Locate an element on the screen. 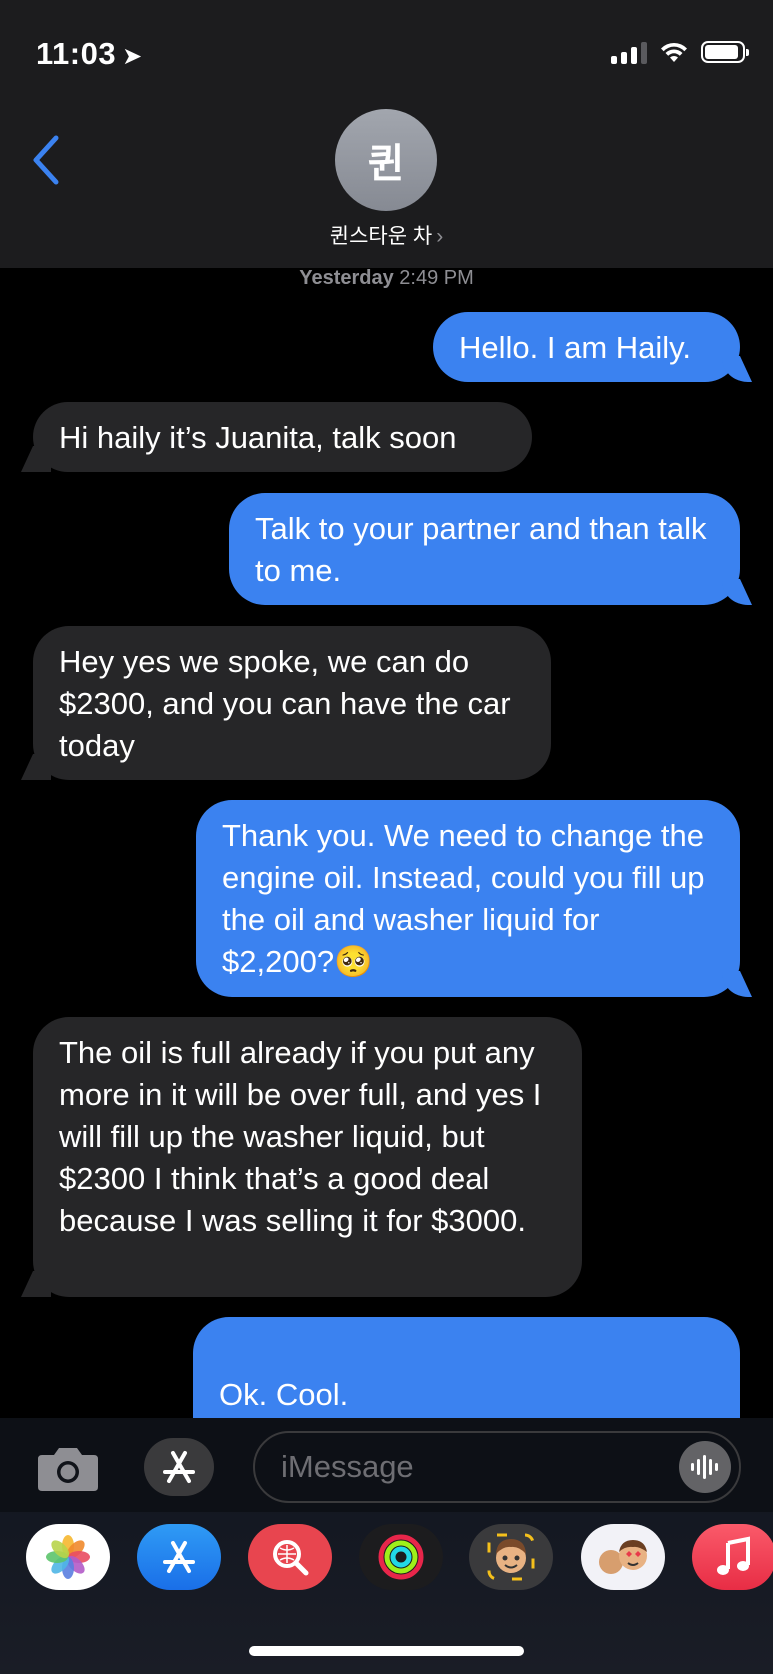 The width and height of the screenshot is (773, 1674). app-store-button is located at coordinates (179, 1467).